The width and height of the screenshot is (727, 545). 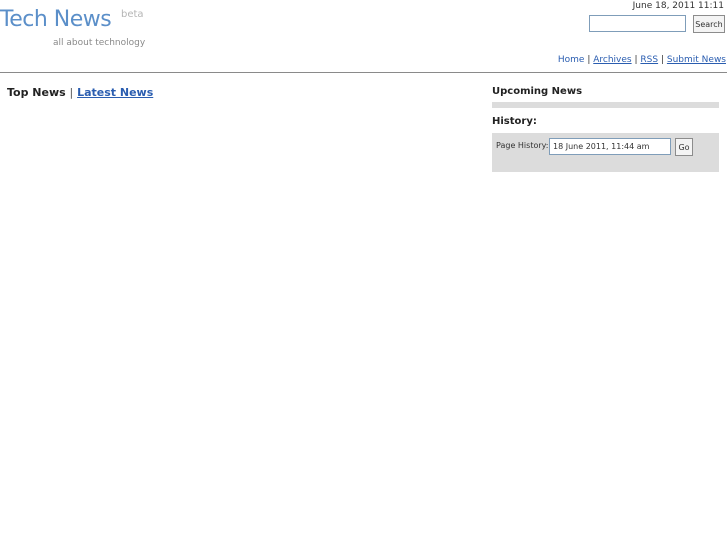 I want to click on site-logo: Tech News, so click(x=56, y=20).